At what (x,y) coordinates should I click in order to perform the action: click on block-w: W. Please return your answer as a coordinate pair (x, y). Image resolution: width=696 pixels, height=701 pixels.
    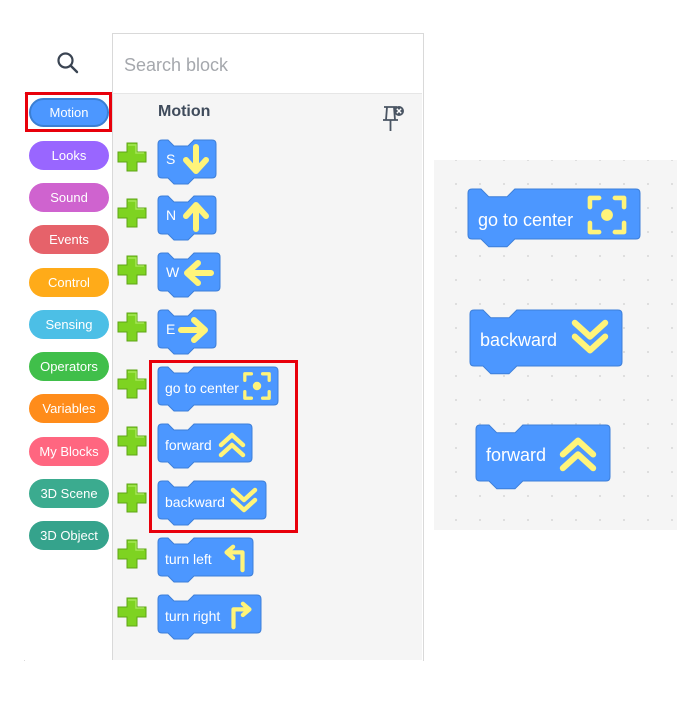
    Looking at the image, I should click on (189, 275).